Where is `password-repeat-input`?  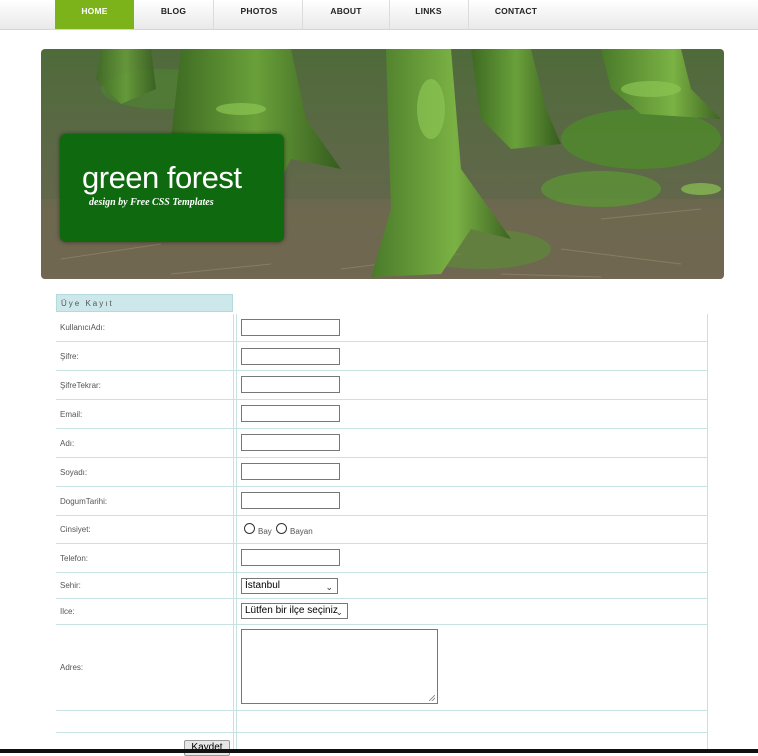
password-repeat-input is located at coordinates (290, 384).